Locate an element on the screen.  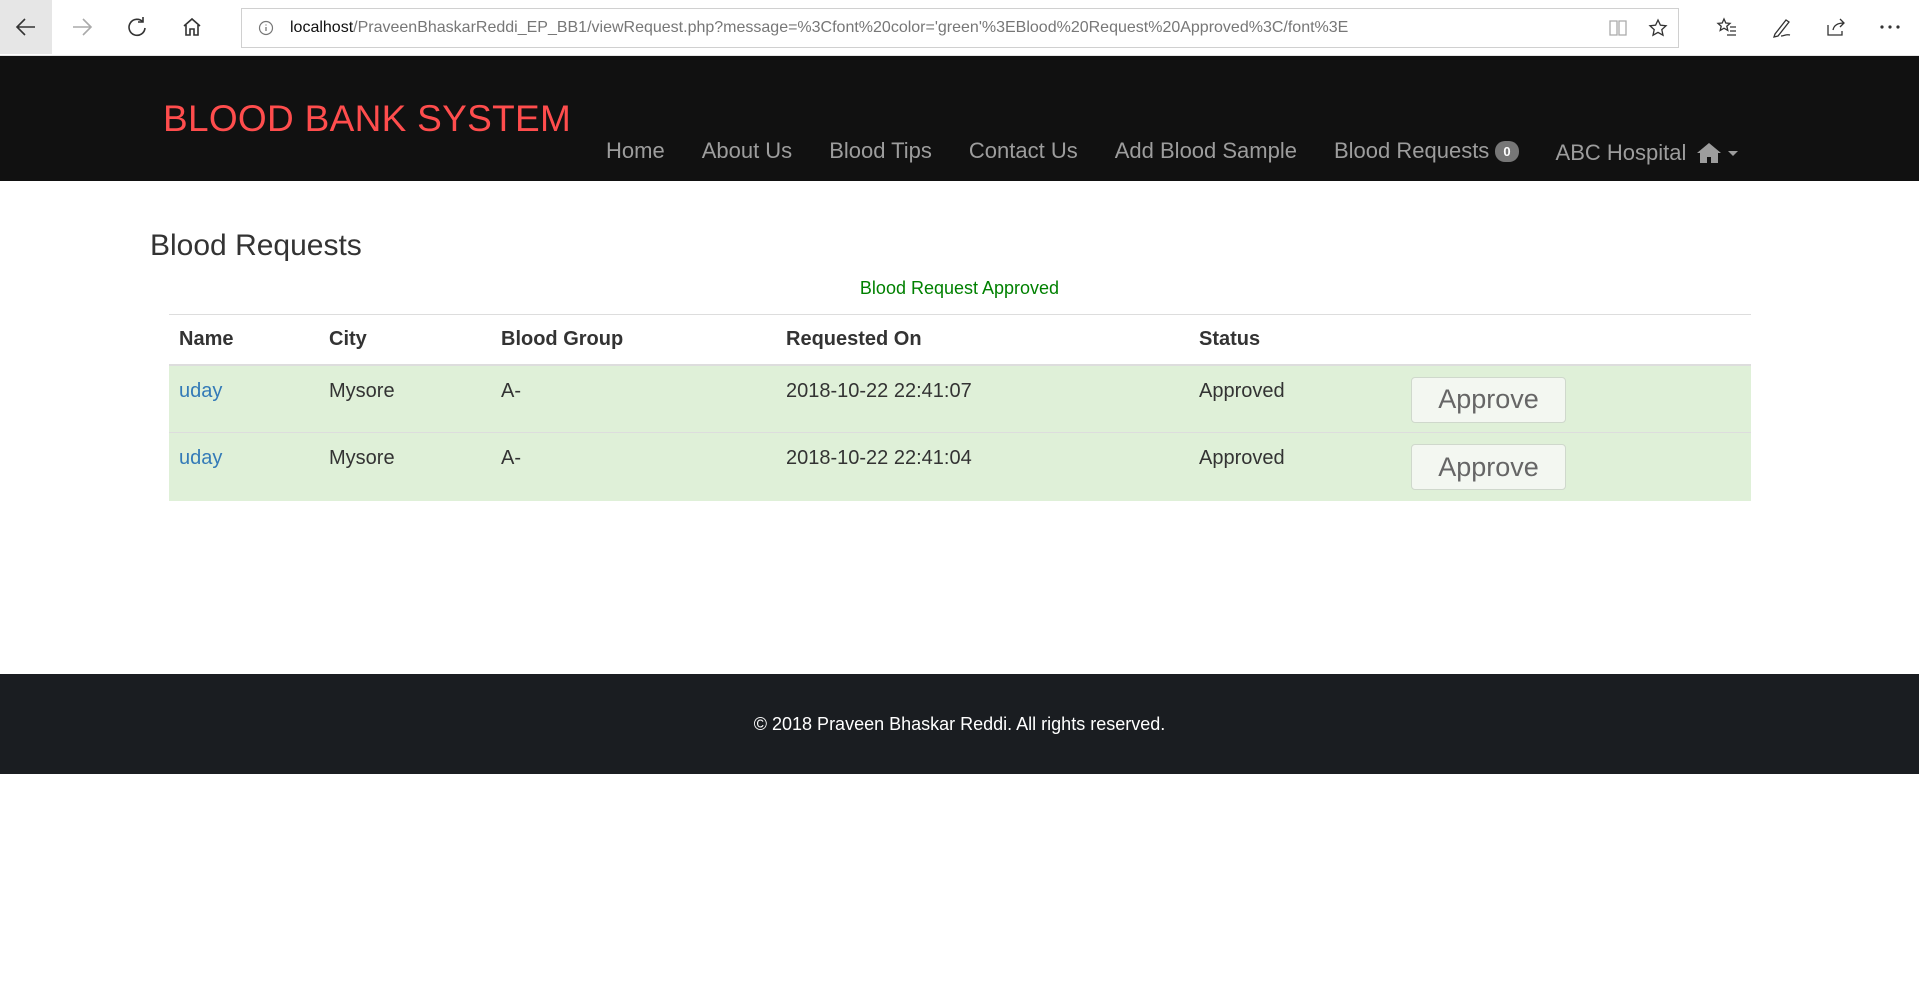
chevron-down-icon is located at coordinates (1733, 153).